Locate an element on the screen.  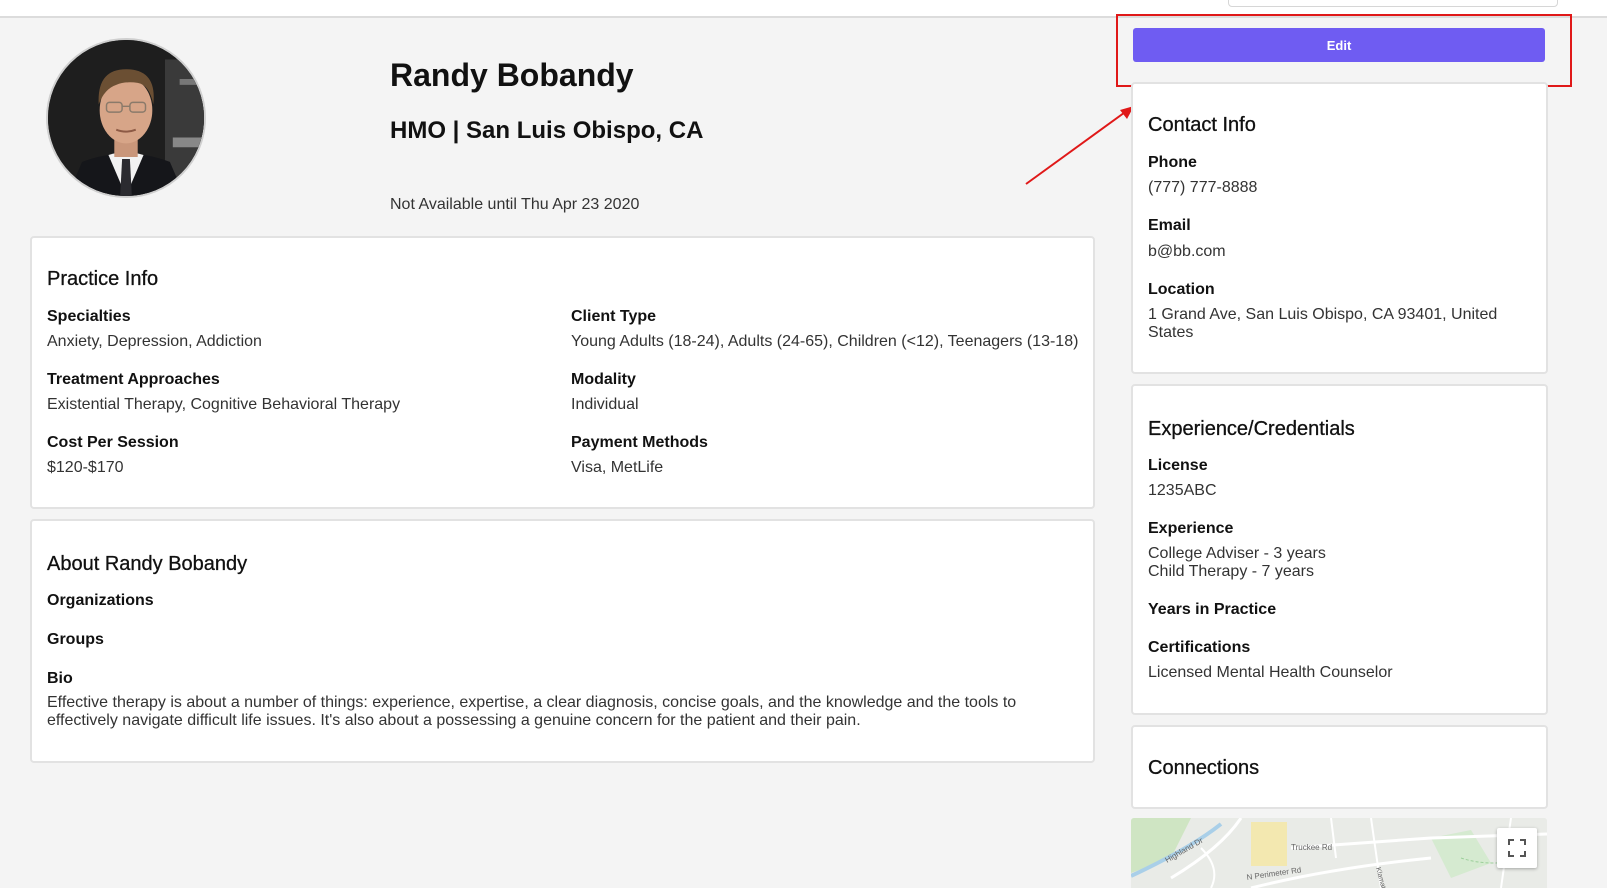
license-label: License is located at coordinates (1178, 465).